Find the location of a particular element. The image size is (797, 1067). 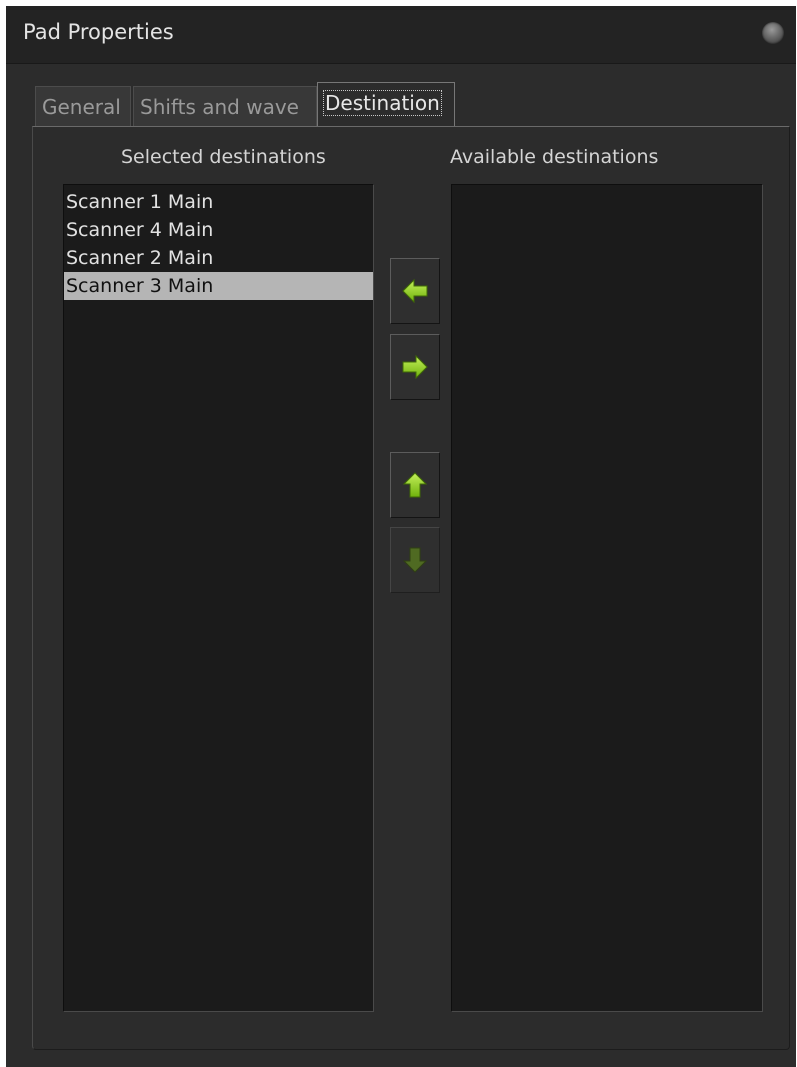

arrow-right-icon is located at coordinates (415, 367).